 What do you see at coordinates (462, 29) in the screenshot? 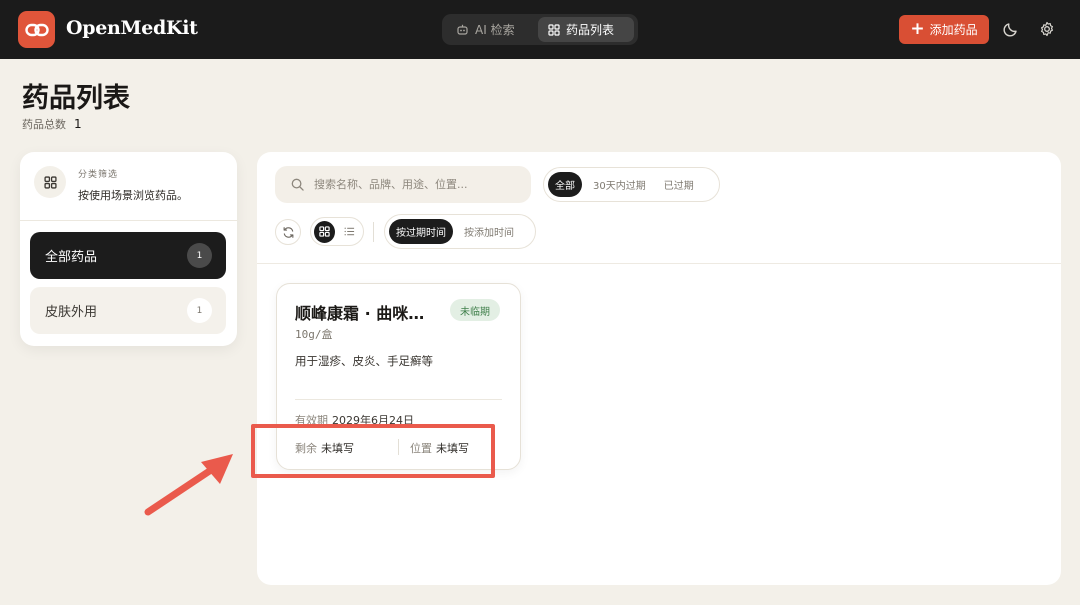
I see `robot-icon` at bounding box center [462, 29].